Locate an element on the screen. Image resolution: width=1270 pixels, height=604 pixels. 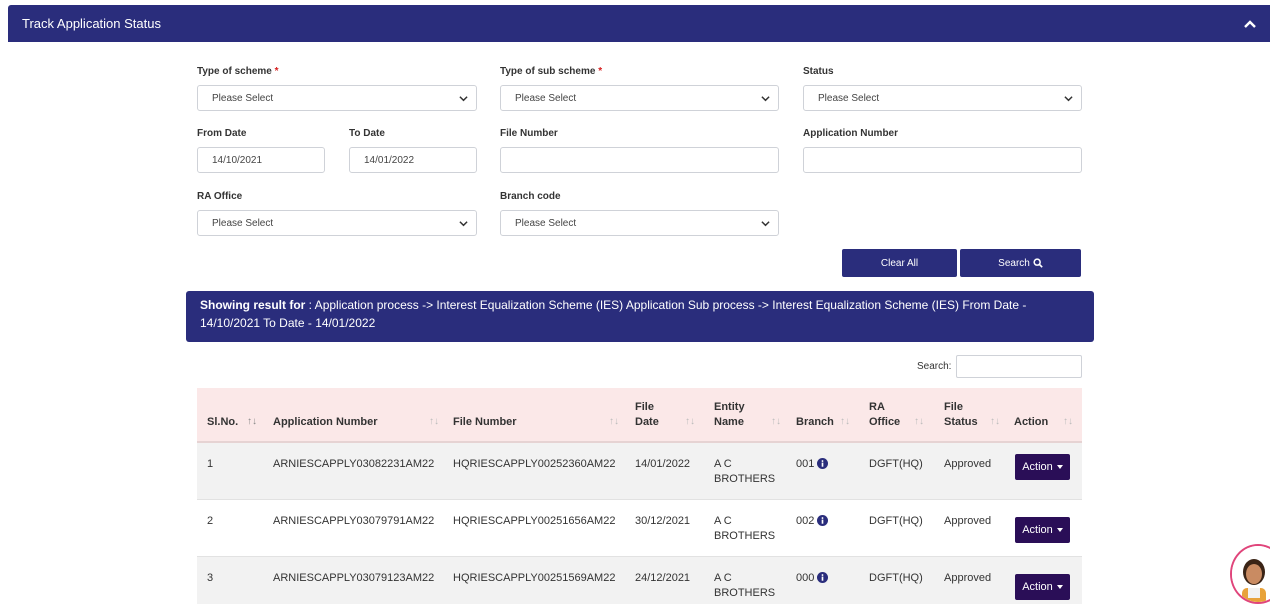
cell-branch: 001 is located at coordinates (812, 464).